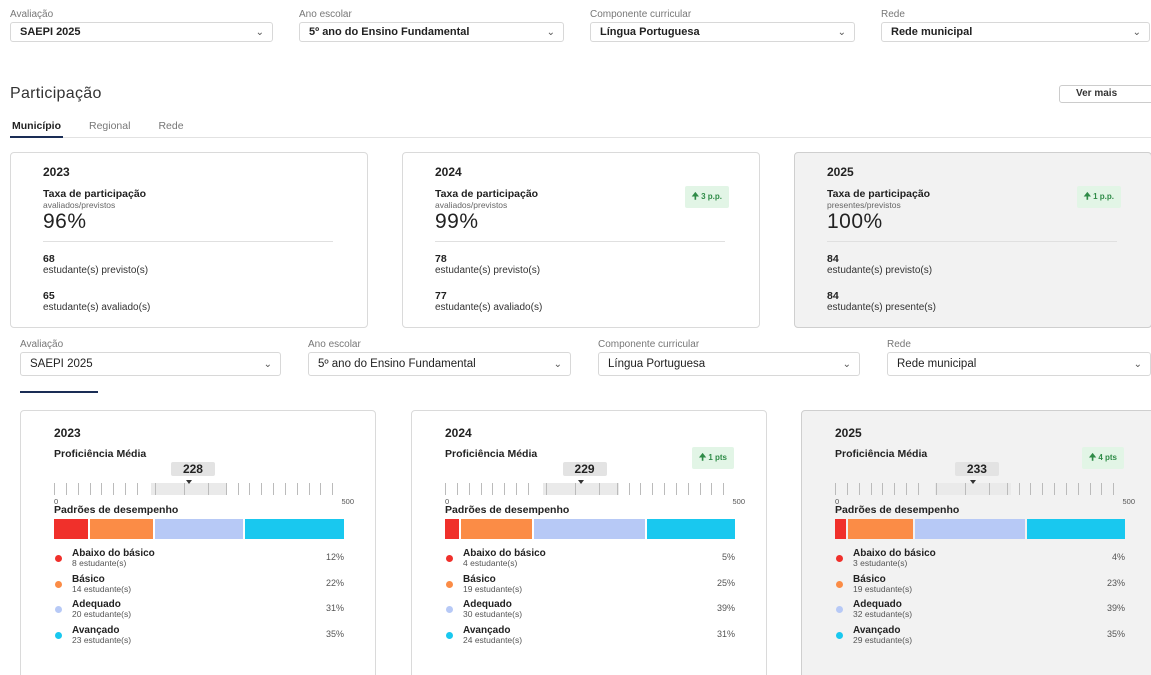  What do you see at coordinates (109, 127) in the screenshot?
I see `tab-regional: Regional` at bounding box center [109, 127].